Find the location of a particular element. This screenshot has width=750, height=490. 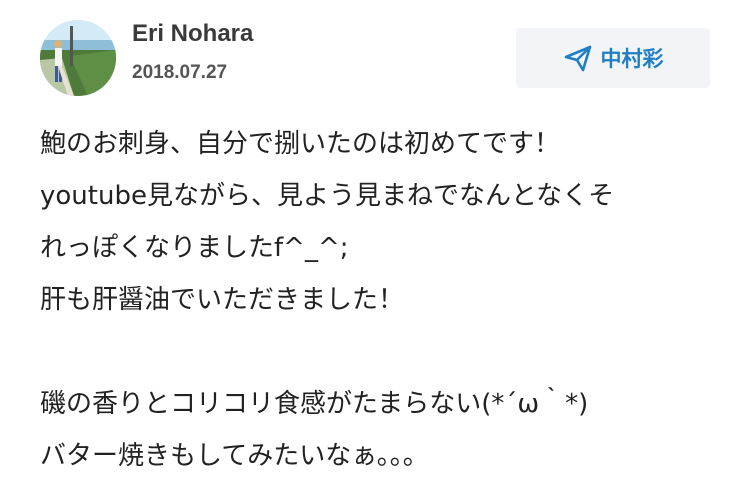

body-line: 鮑のお刺身、自分で捌いたのは初めてです！ is located at coordinates (300, 144).